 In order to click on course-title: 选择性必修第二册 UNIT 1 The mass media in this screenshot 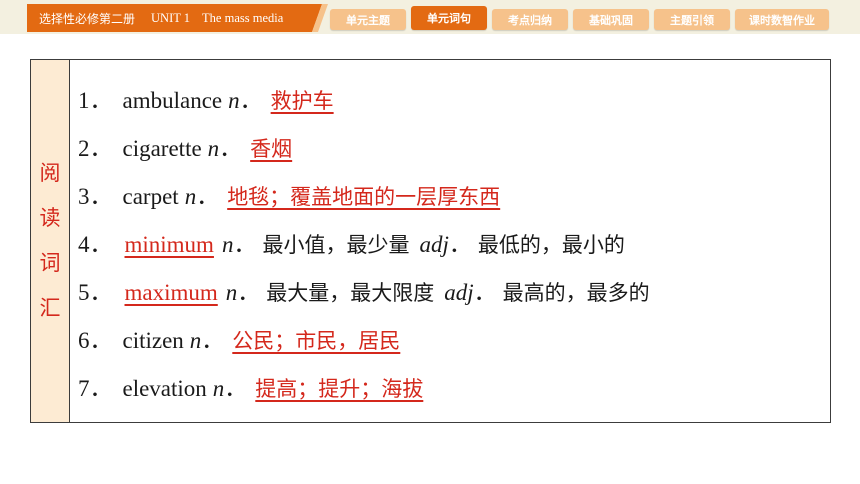, I will do `click(178, 18)`.